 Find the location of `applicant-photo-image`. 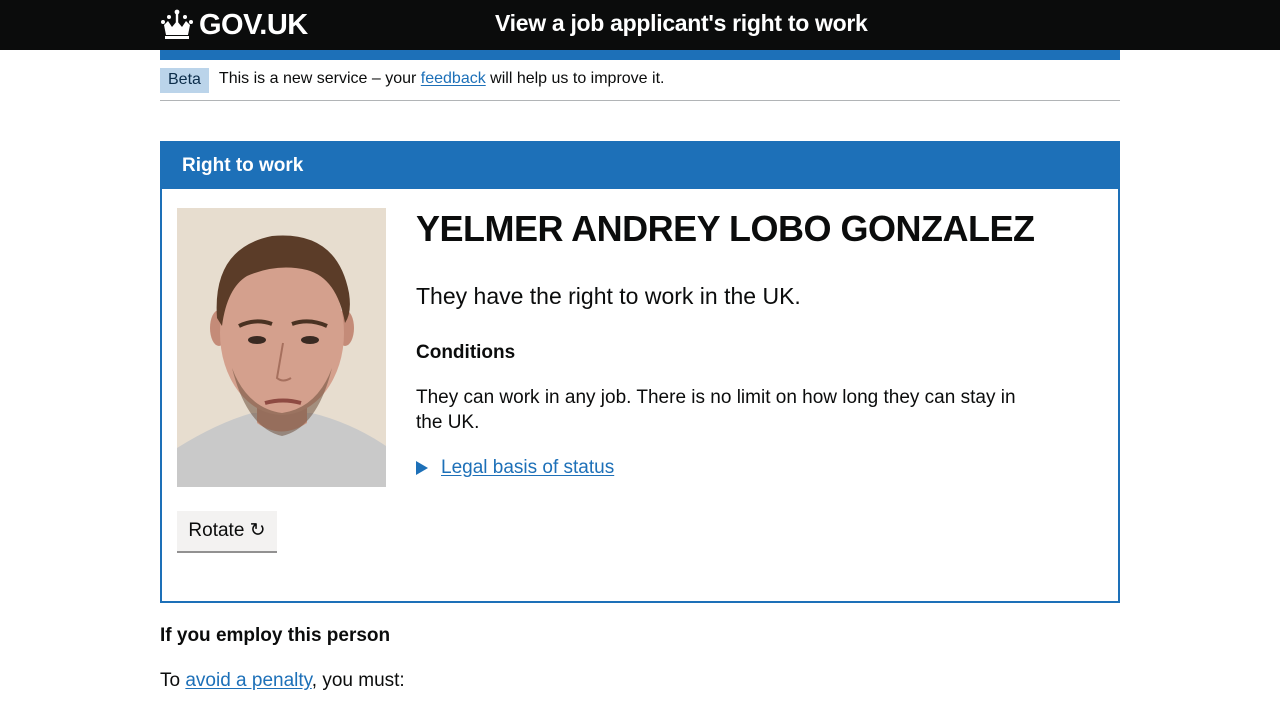

applicant-photo-image is located at coordinates (281, 347).